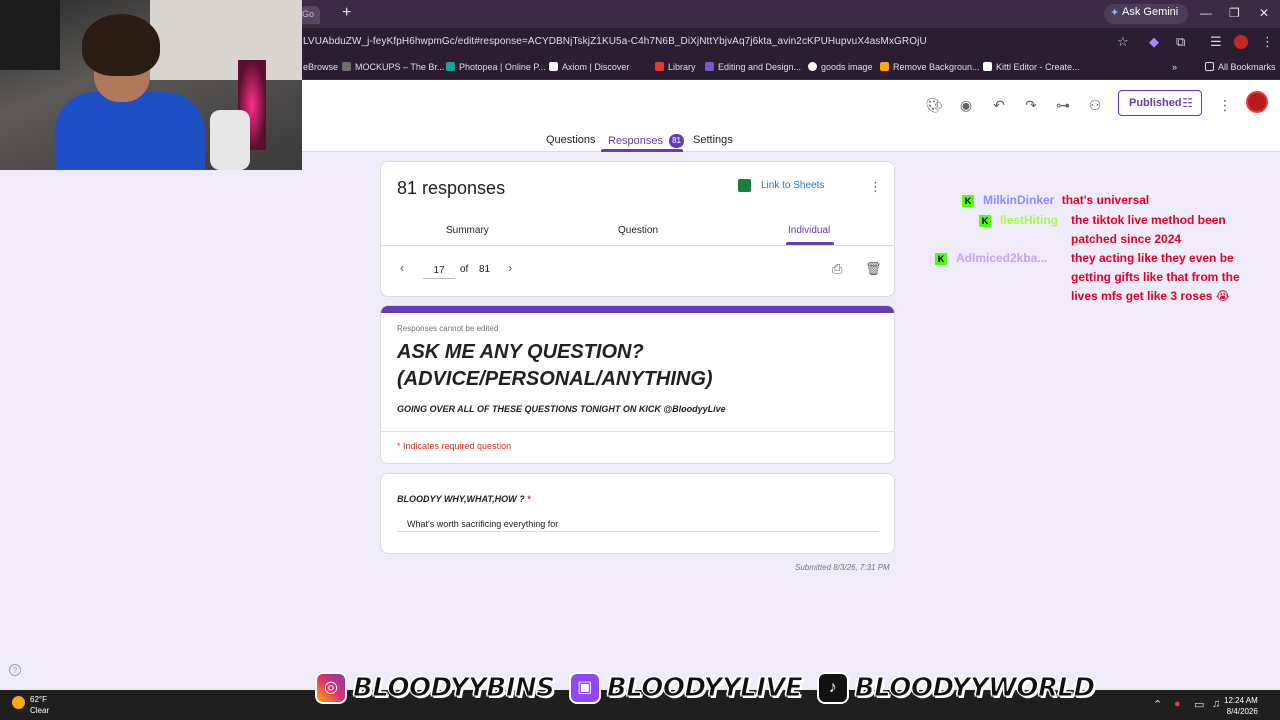 Image resolution: width=1280 pixels, height=720 pixels. Describe the element at coordinates (837, 269) in the screenshot. I see `print-icon: ⎙` at that location.